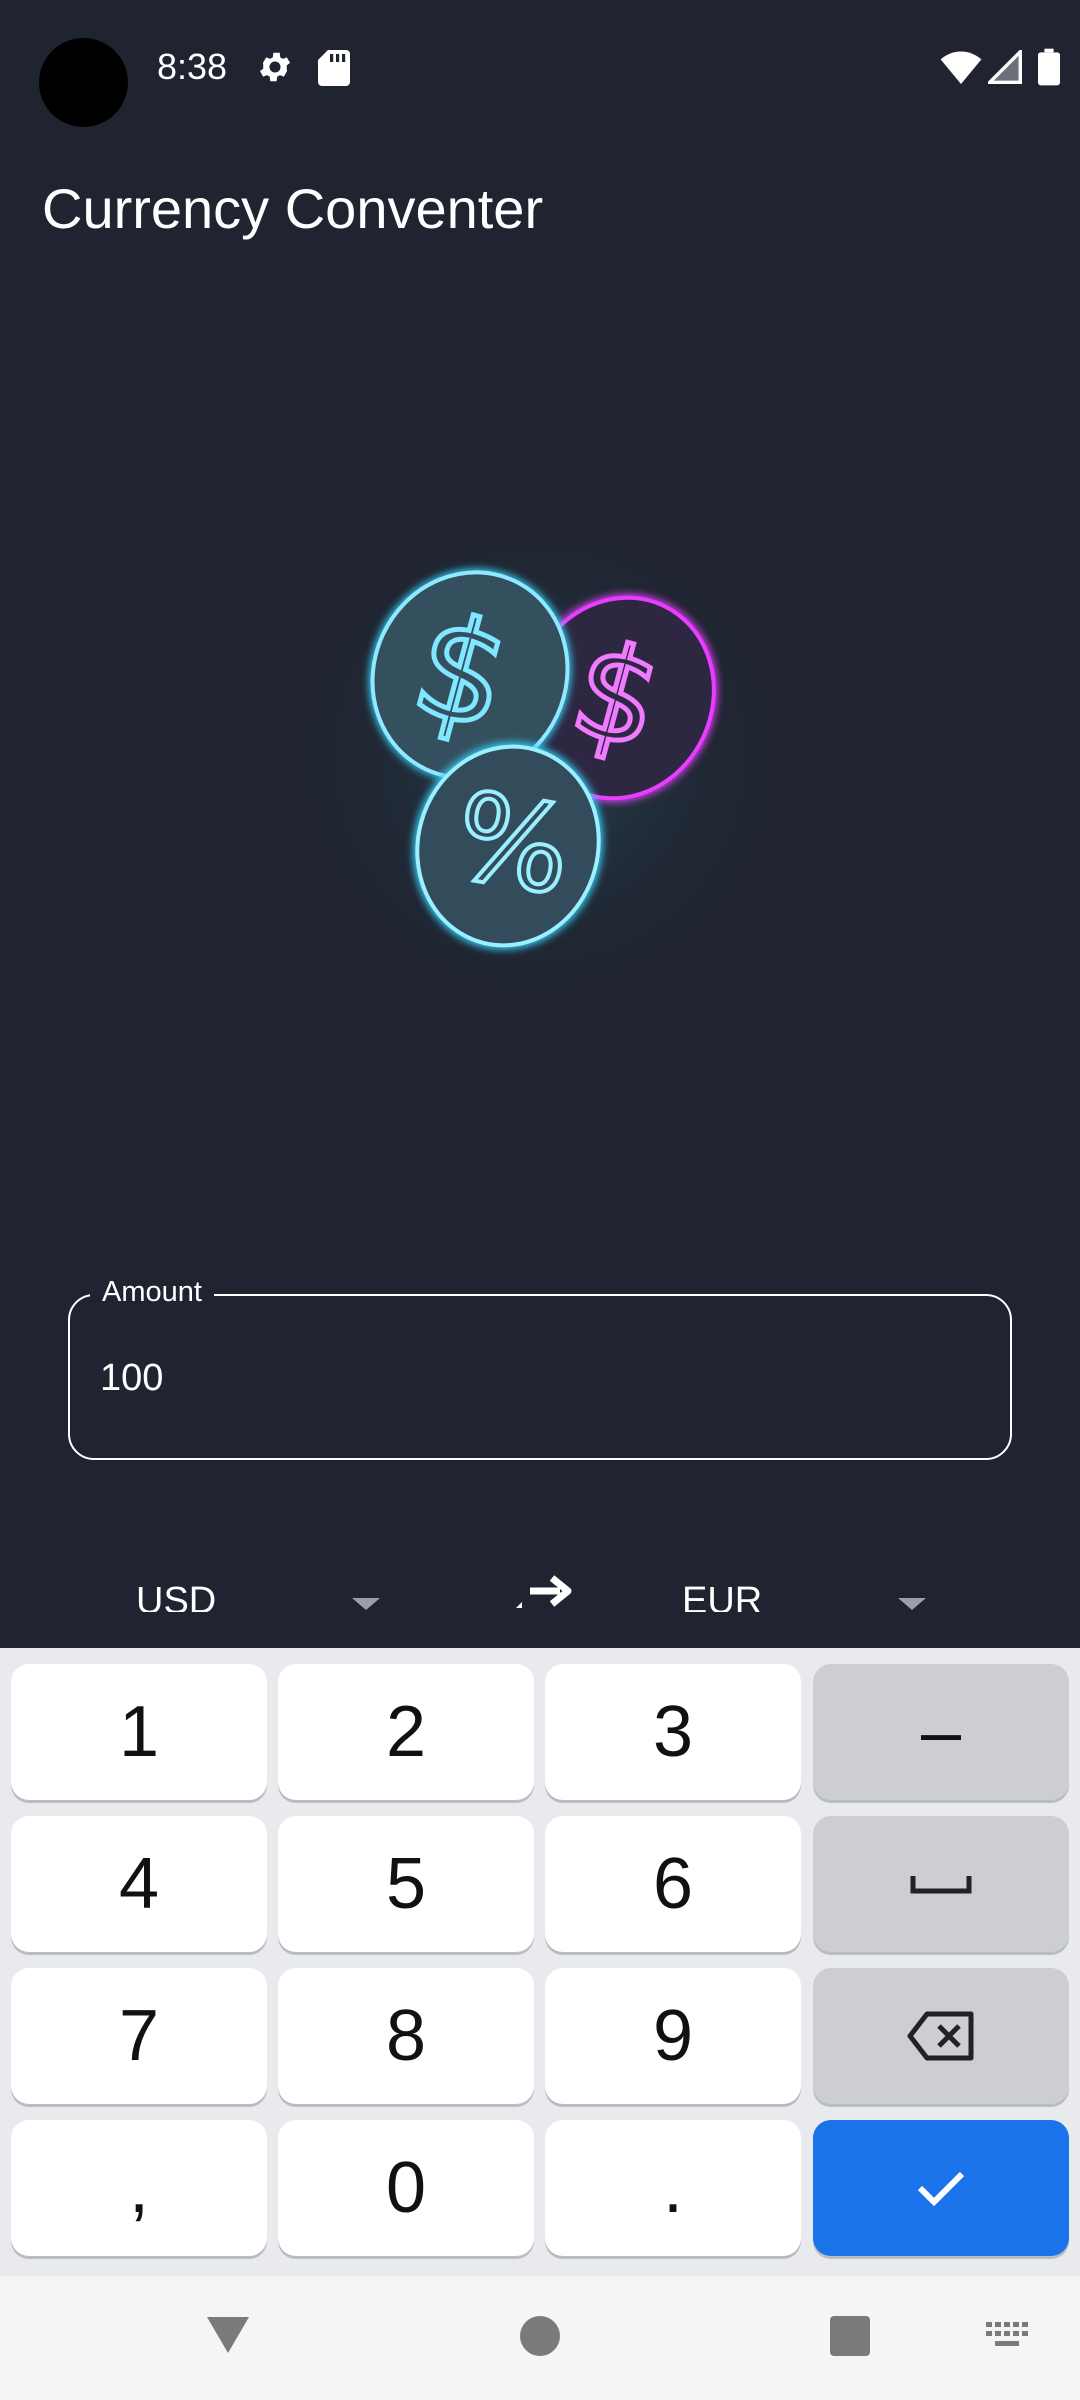 The image size is (1080, 2400). What do you see at coordinates (406, 1732) in the screenshot?
I see `key-2: 2` at bounding box center [406, 1732].